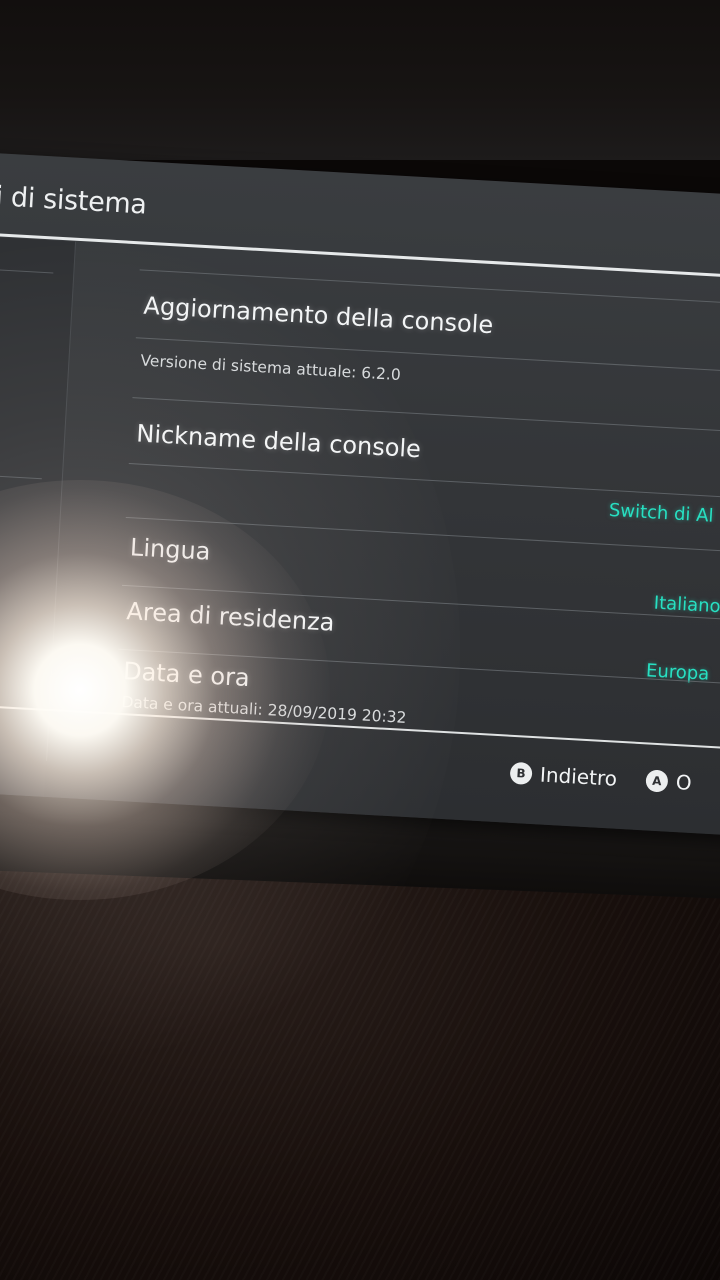  Describe the element at coordinates (271, 368) in the screenshot. I see `system-version-text: Versione di sistema attuale: 6.2.0` at that location.